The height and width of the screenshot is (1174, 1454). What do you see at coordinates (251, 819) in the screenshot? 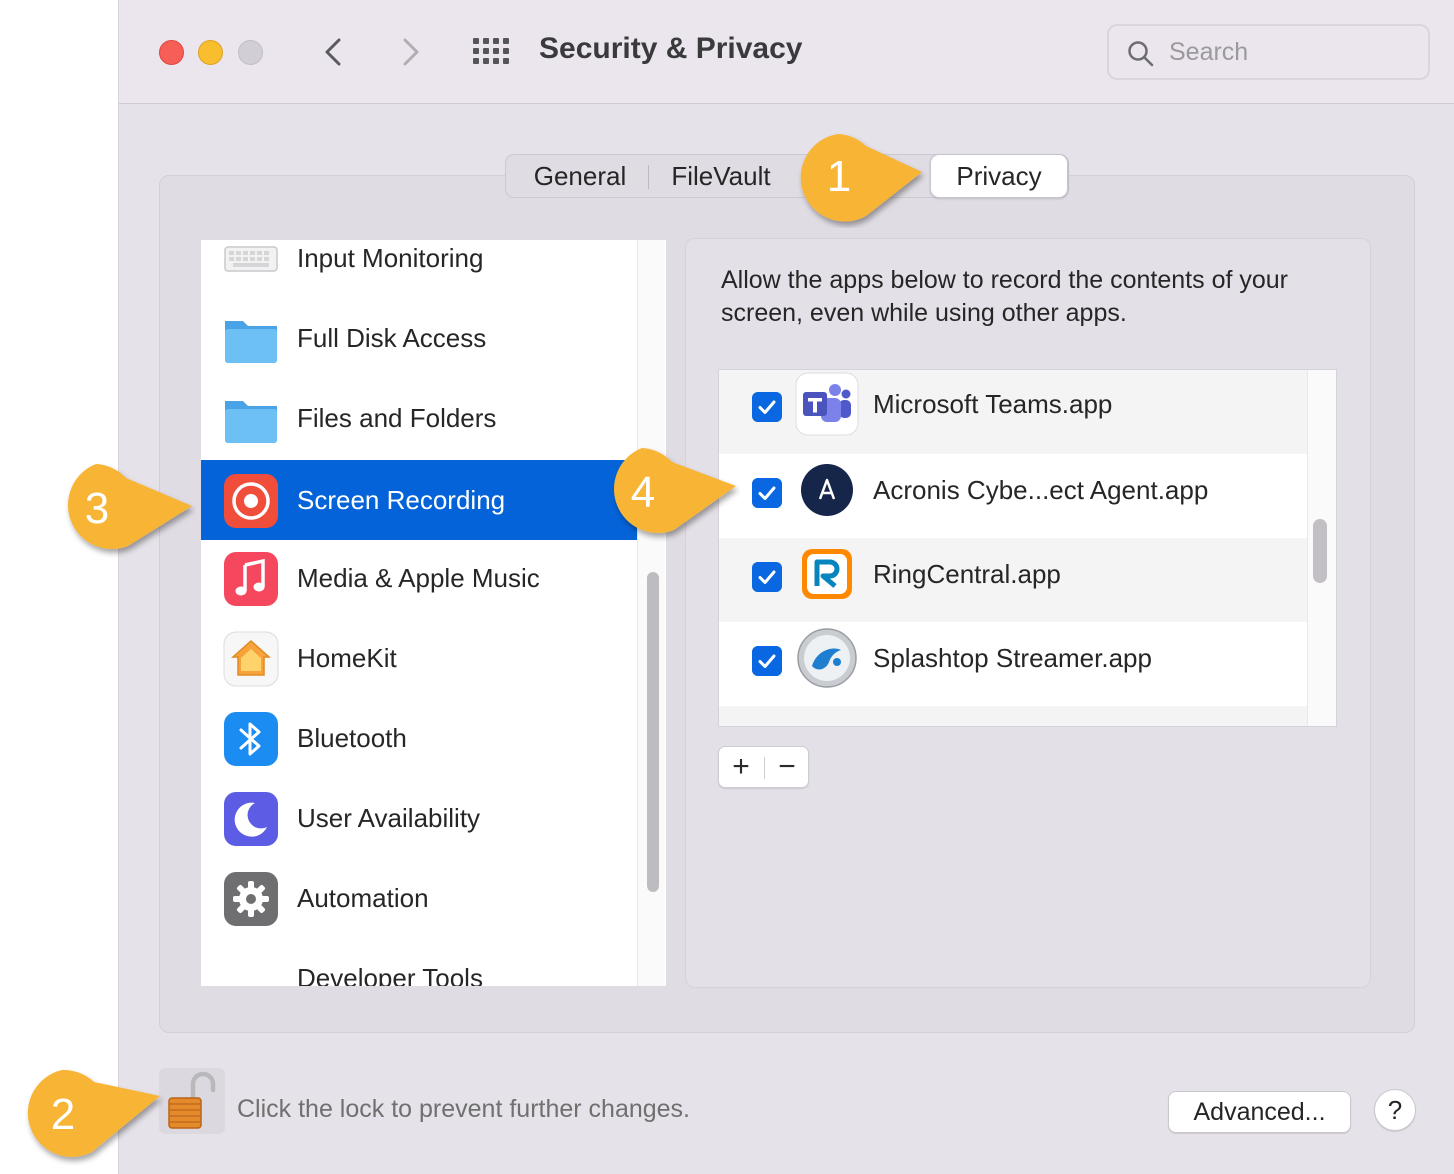
I see `moon-icon` at bounding box center [251, 819].